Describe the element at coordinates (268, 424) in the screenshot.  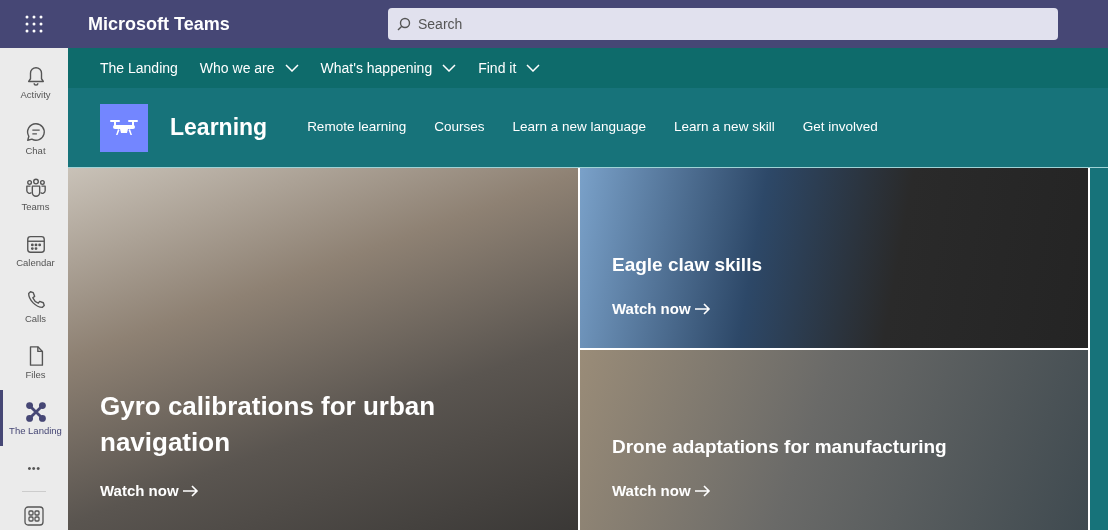
I see `tile-title: Gyro calibrations for urban navigation` at that location.